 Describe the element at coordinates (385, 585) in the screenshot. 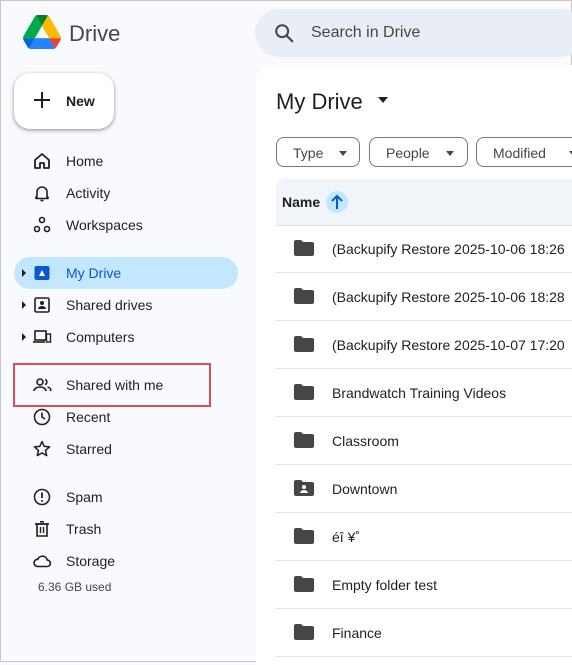

I see `file-name: Empty folder test` at that location.